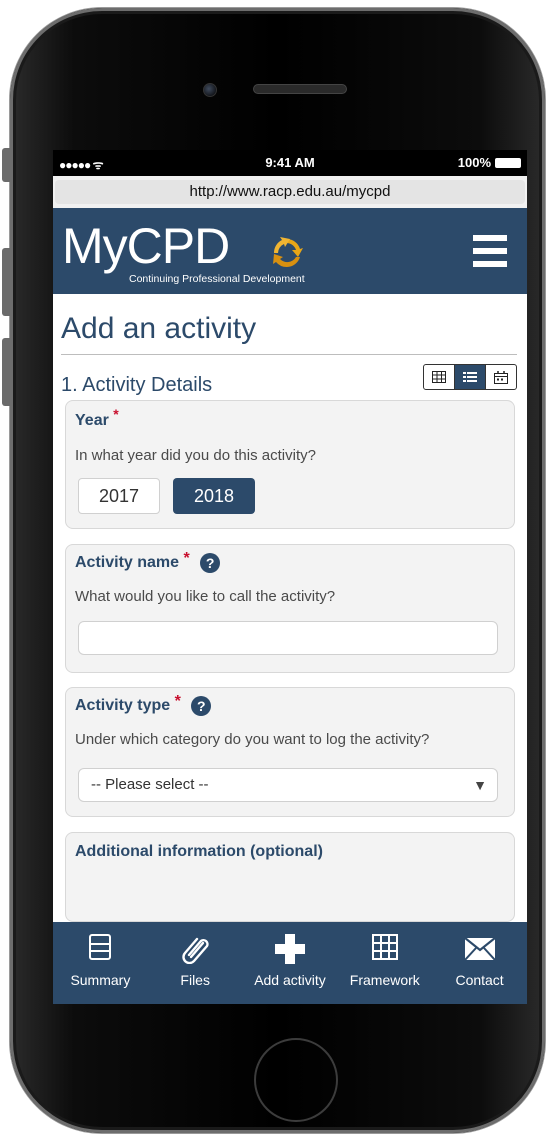 The image size is (555, 1140). I want to click on chevron-down-icon: ▼, so click(480, 785).